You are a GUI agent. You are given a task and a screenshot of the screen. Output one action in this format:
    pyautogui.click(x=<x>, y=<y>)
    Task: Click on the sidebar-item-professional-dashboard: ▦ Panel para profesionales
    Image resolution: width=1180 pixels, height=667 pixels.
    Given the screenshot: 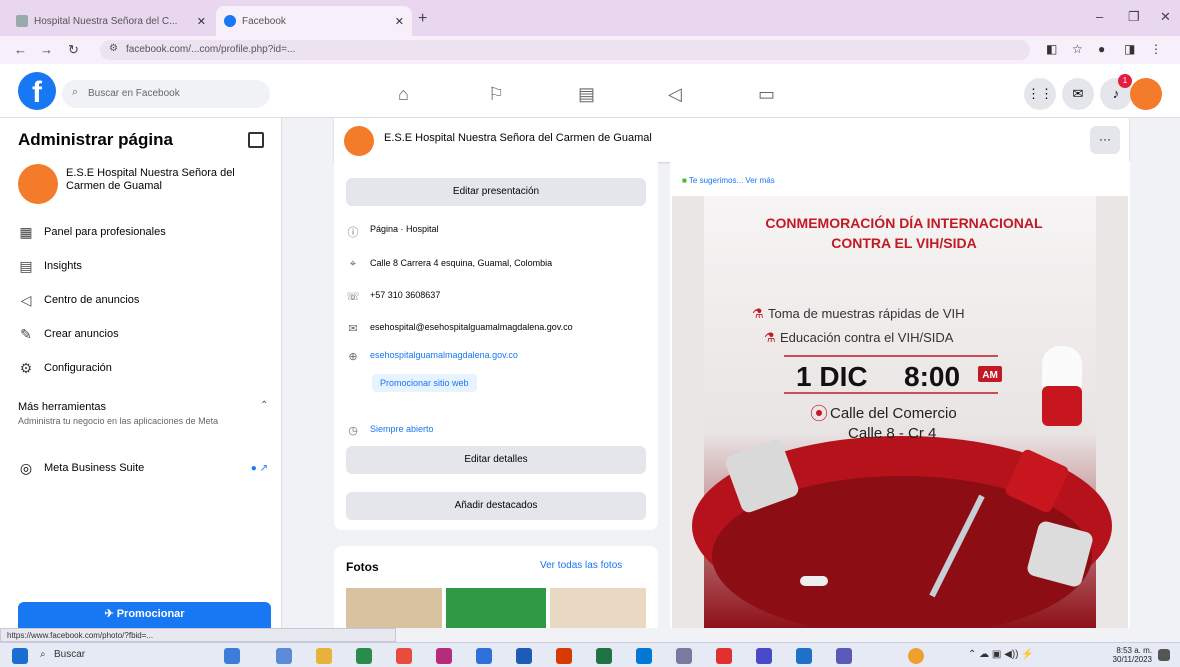 What is the action you would take?
    pyautogui.click(x=143, y=232)
    